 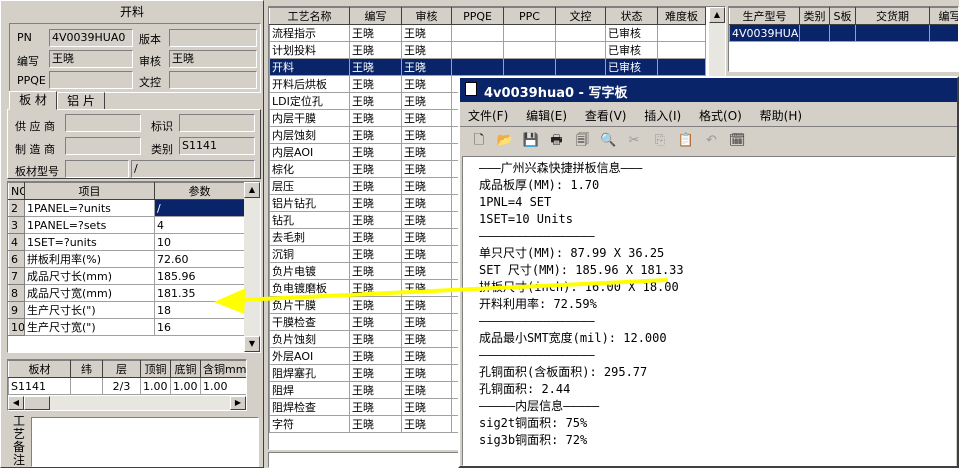 I want to click on tab-board-material: 板 材, so click(x=33, y=100).